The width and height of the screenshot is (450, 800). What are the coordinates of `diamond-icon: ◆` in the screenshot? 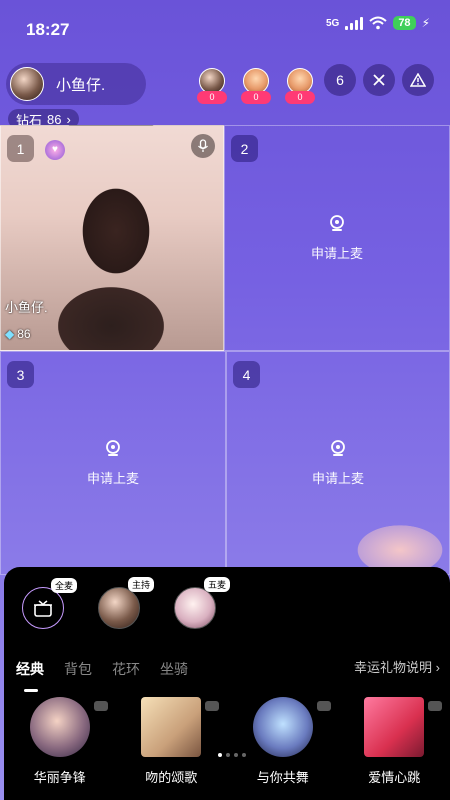 It's located at (10, 334).